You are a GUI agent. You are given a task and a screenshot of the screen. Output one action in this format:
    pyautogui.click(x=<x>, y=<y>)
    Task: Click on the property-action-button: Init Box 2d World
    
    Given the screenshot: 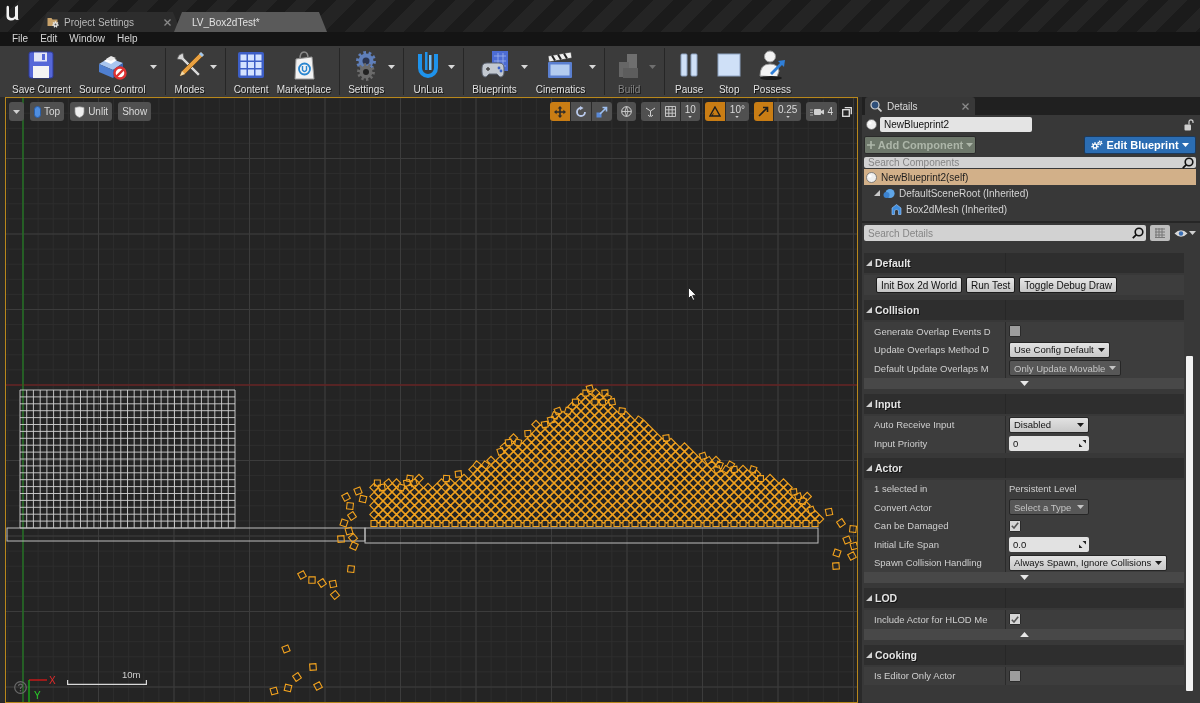 What is the action you would take?
    pyautogui.click(x=919, y=285)
    